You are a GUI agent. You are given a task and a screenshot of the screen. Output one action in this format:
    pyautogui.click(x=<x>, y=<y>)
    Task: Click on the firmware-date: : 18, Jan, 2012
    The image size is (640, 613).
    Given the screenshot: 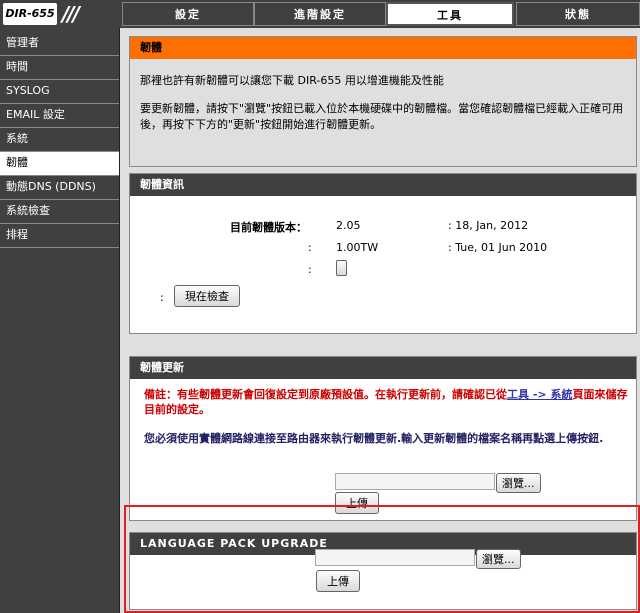 What is the action you would take?
    pyautogui.click(x=488, y=225)
    